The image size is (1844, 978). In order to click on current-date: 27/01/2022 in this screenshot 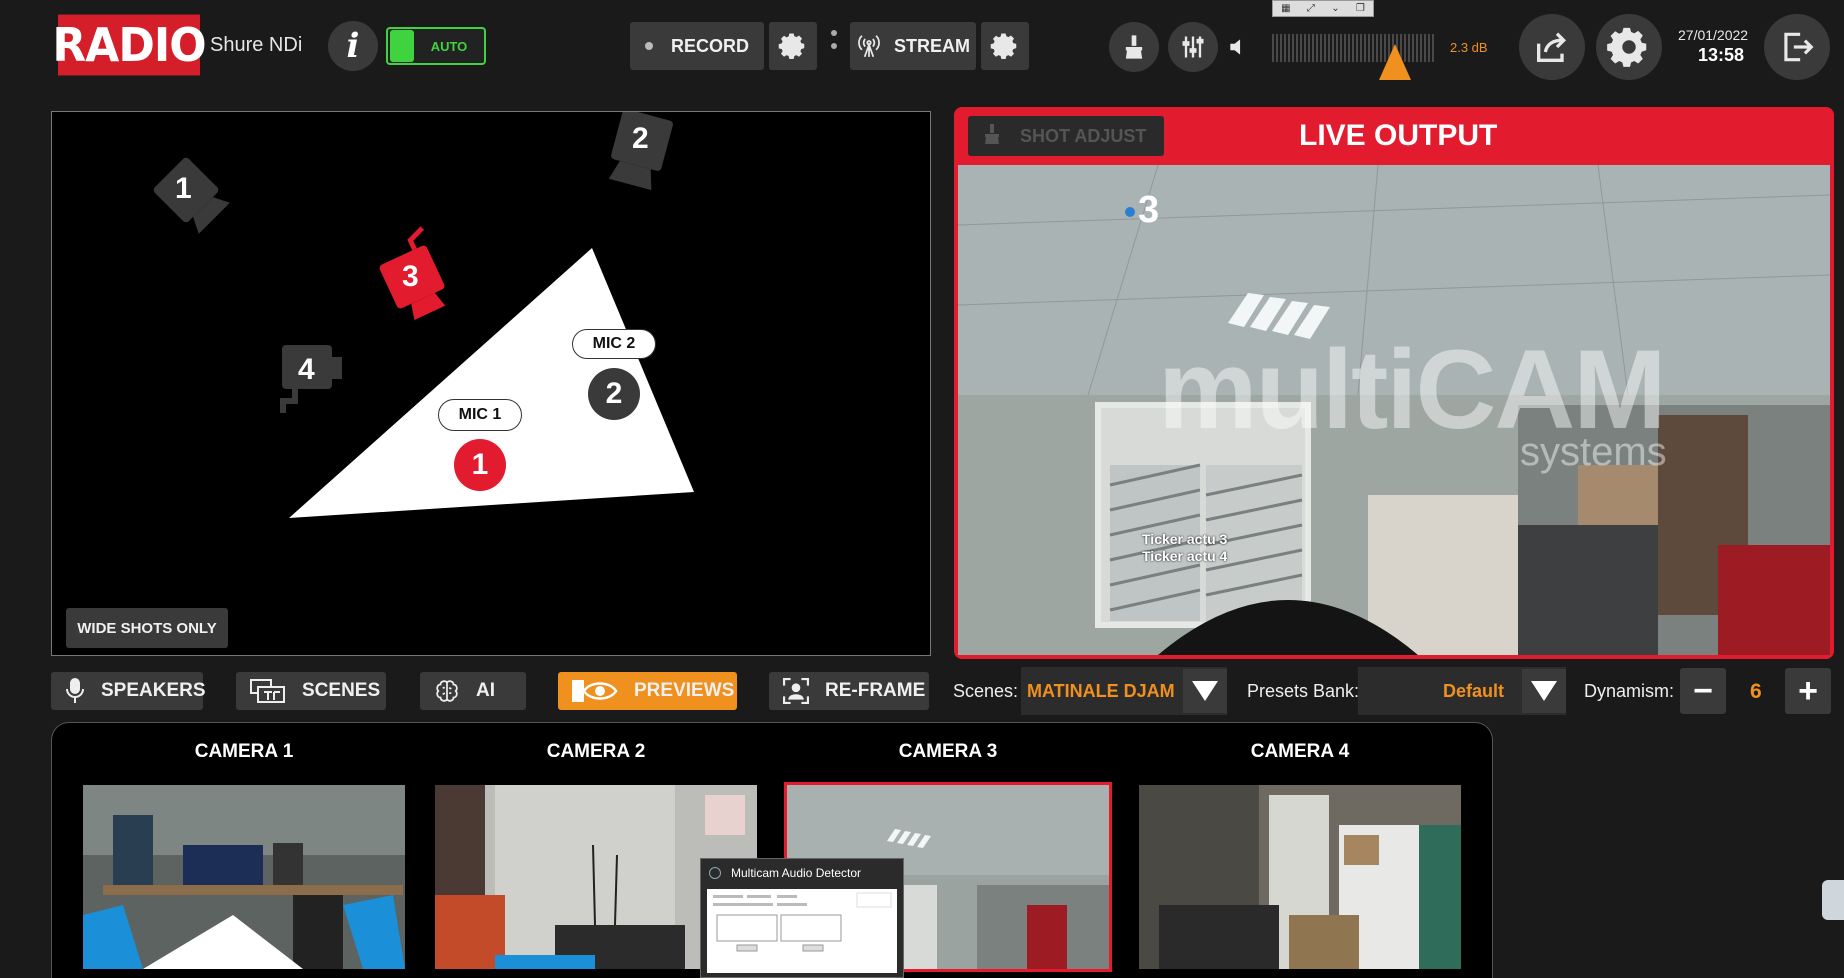, I will do `click(1713, 35)`.